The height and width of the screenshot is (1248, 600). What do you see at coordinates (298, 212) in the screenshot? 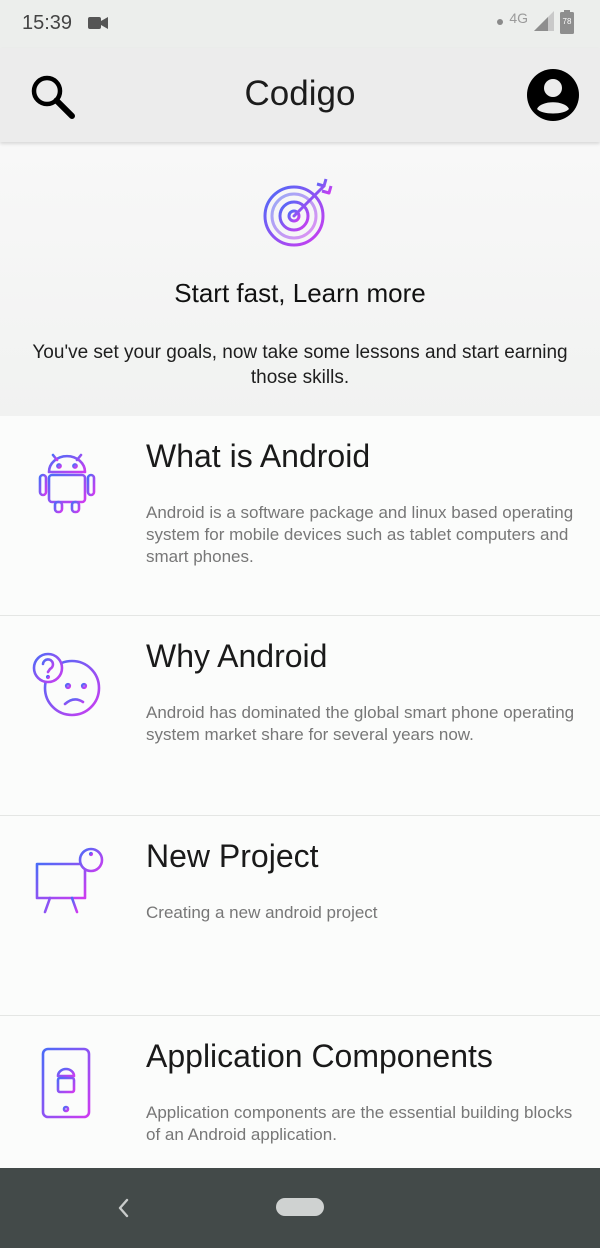
I see `target-arrow-icon` at bounding box center [298, 212].